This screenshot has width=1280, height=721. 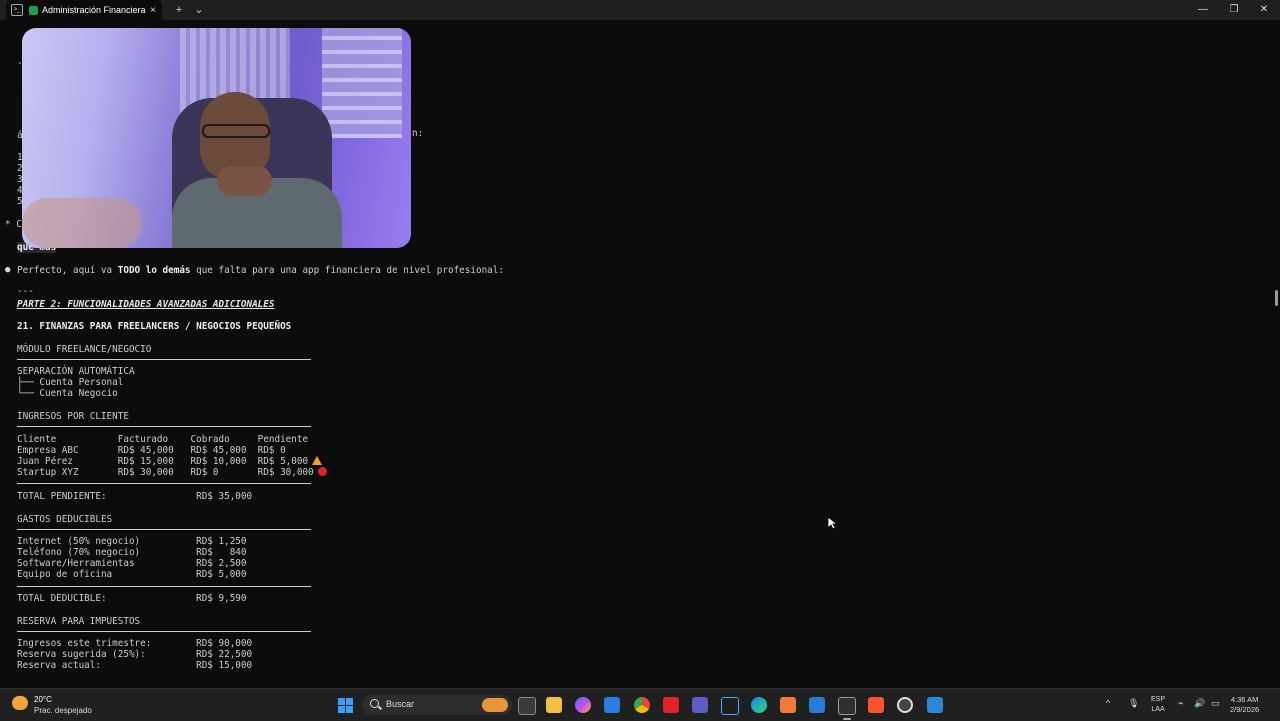 What do you see at coordinates (33, 10) in the screenshot?
I see `finance-app-icon` at bounding box center [33, 10].